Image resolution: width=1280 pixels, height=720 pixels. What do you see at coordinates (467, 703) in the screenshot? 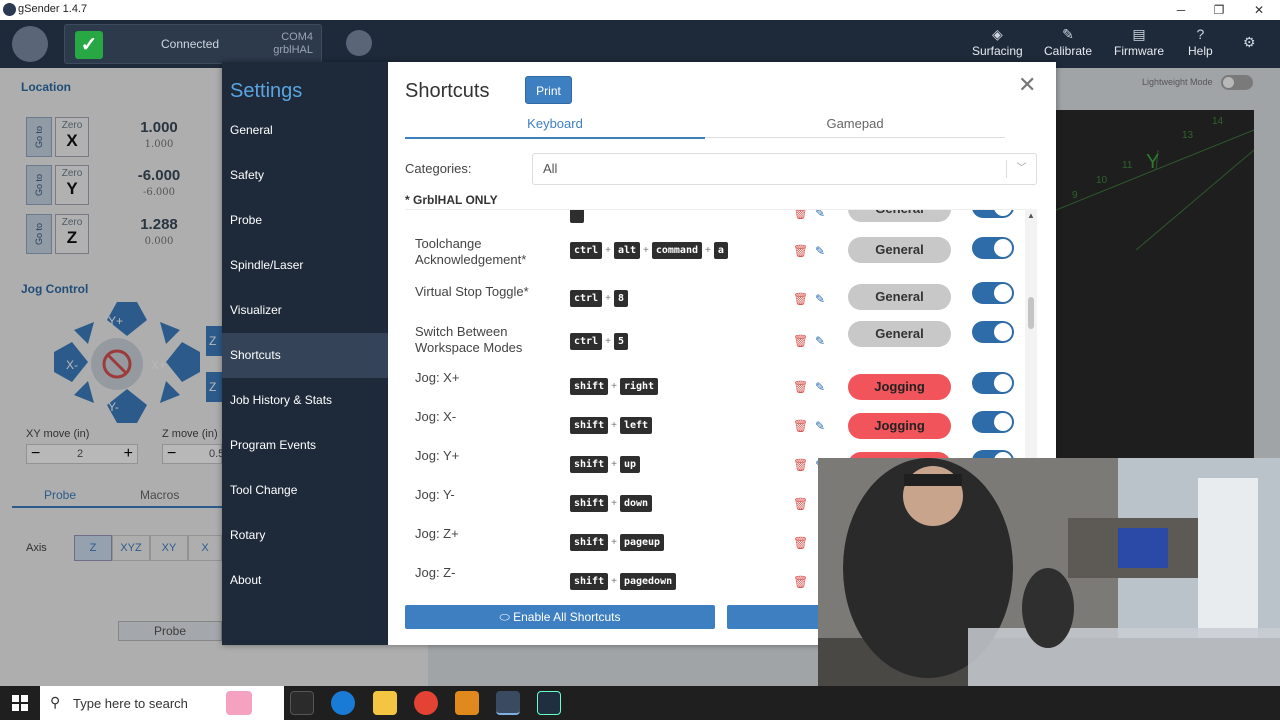
I see `app-icon` at bounding box center [467, 703].